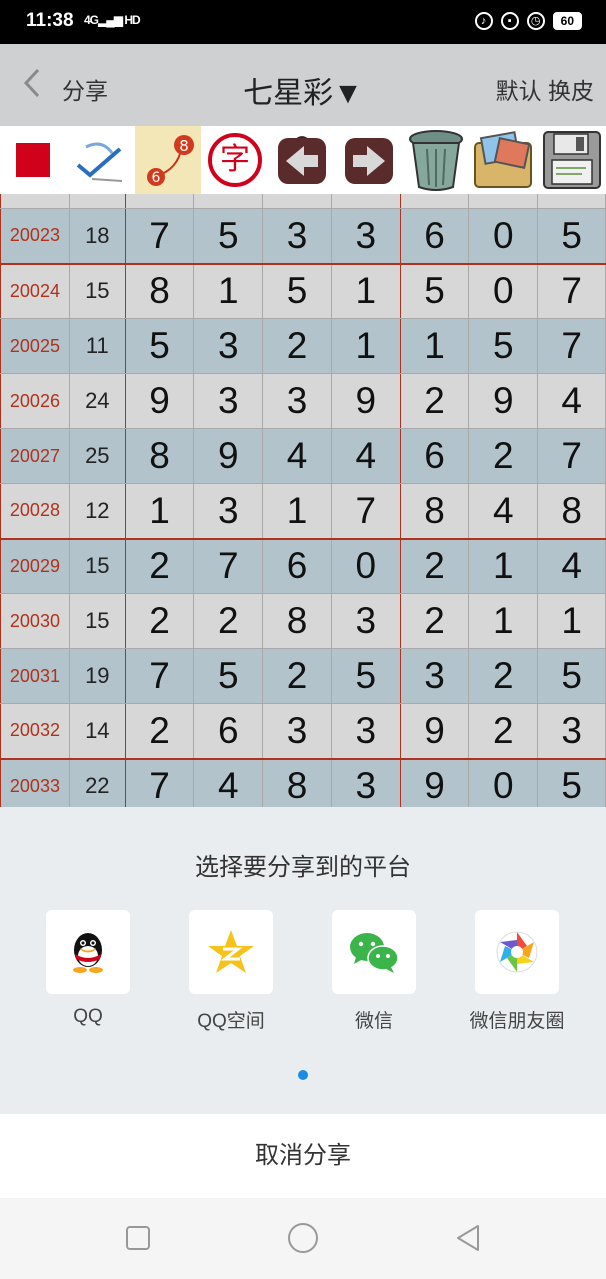 This screenshot has width=606, height=1279. I want to click on trend-bottom-number: 6, so click(156, 178).